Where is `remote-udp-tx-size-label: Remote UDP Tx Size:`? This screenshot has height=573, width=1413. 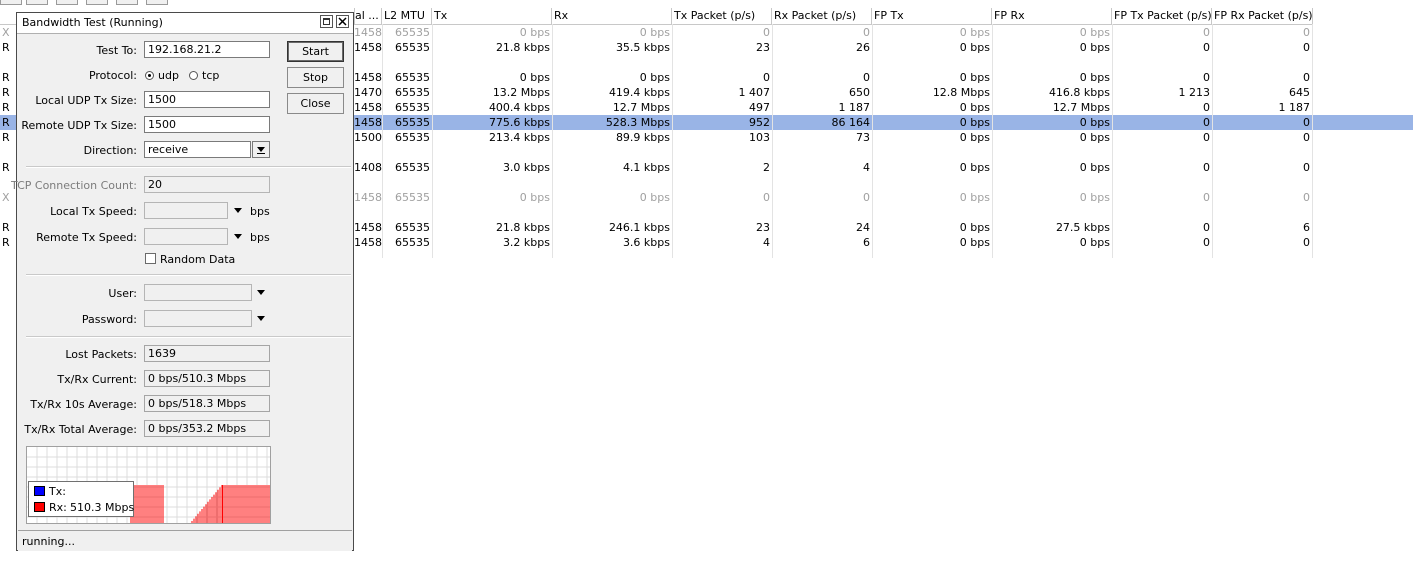 remote-udp-tx-size-label: Remote UDP Tx Size: is located at coordinates (79, 125).